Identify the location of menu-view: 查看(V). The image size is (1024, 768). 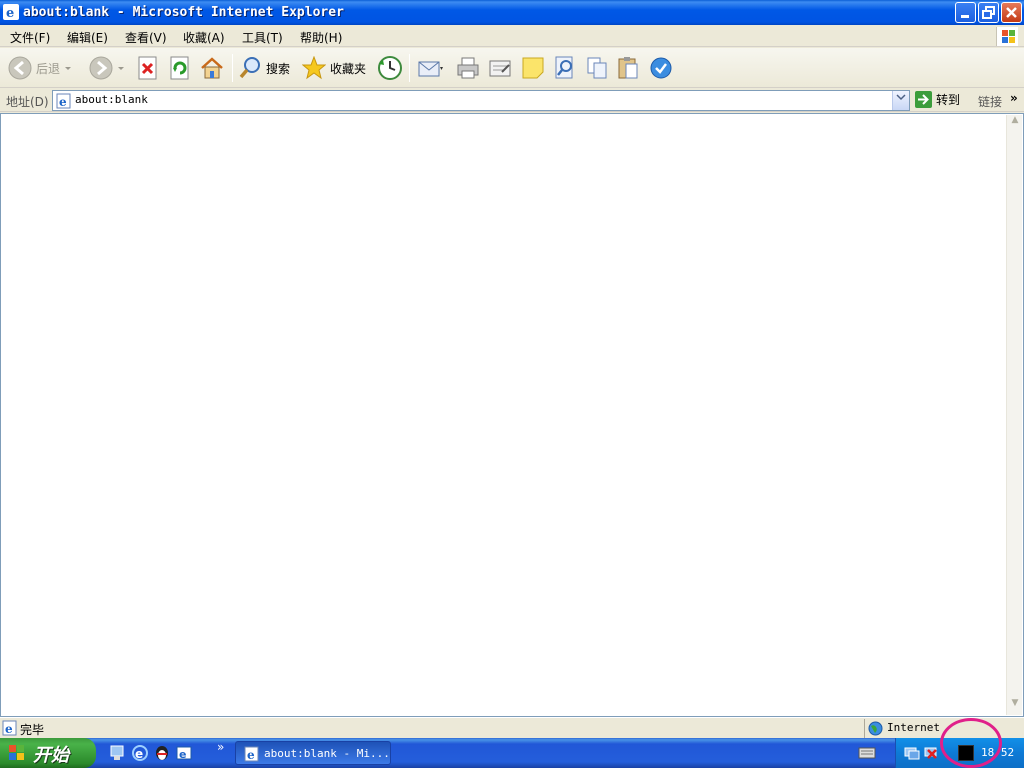
(146, 37).